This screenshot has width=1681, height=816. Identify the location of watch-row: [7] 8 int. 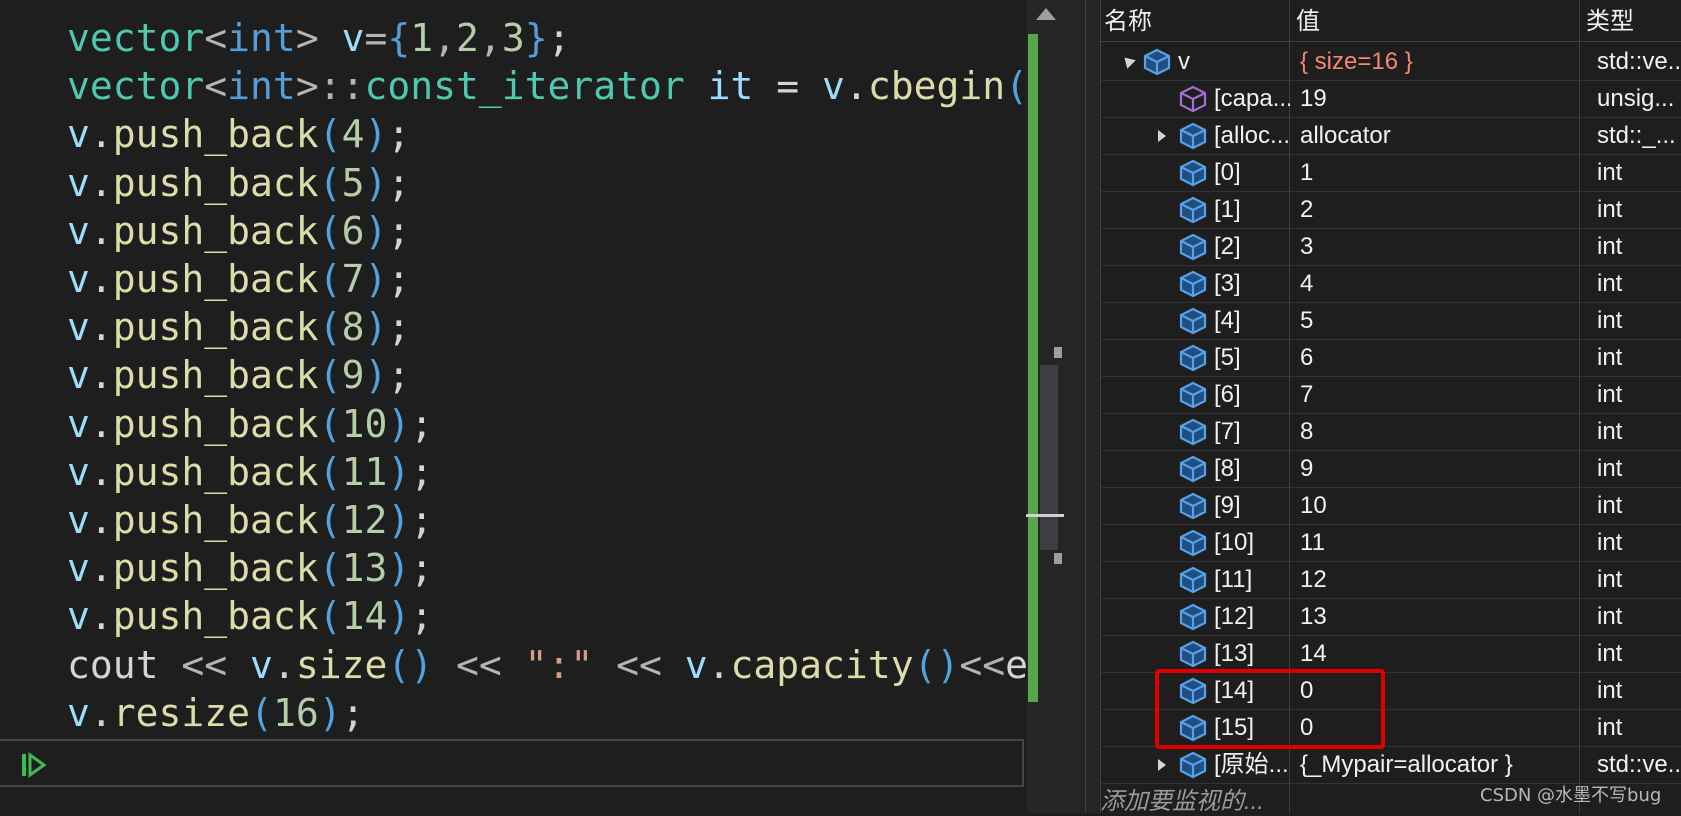
(1390, 432).